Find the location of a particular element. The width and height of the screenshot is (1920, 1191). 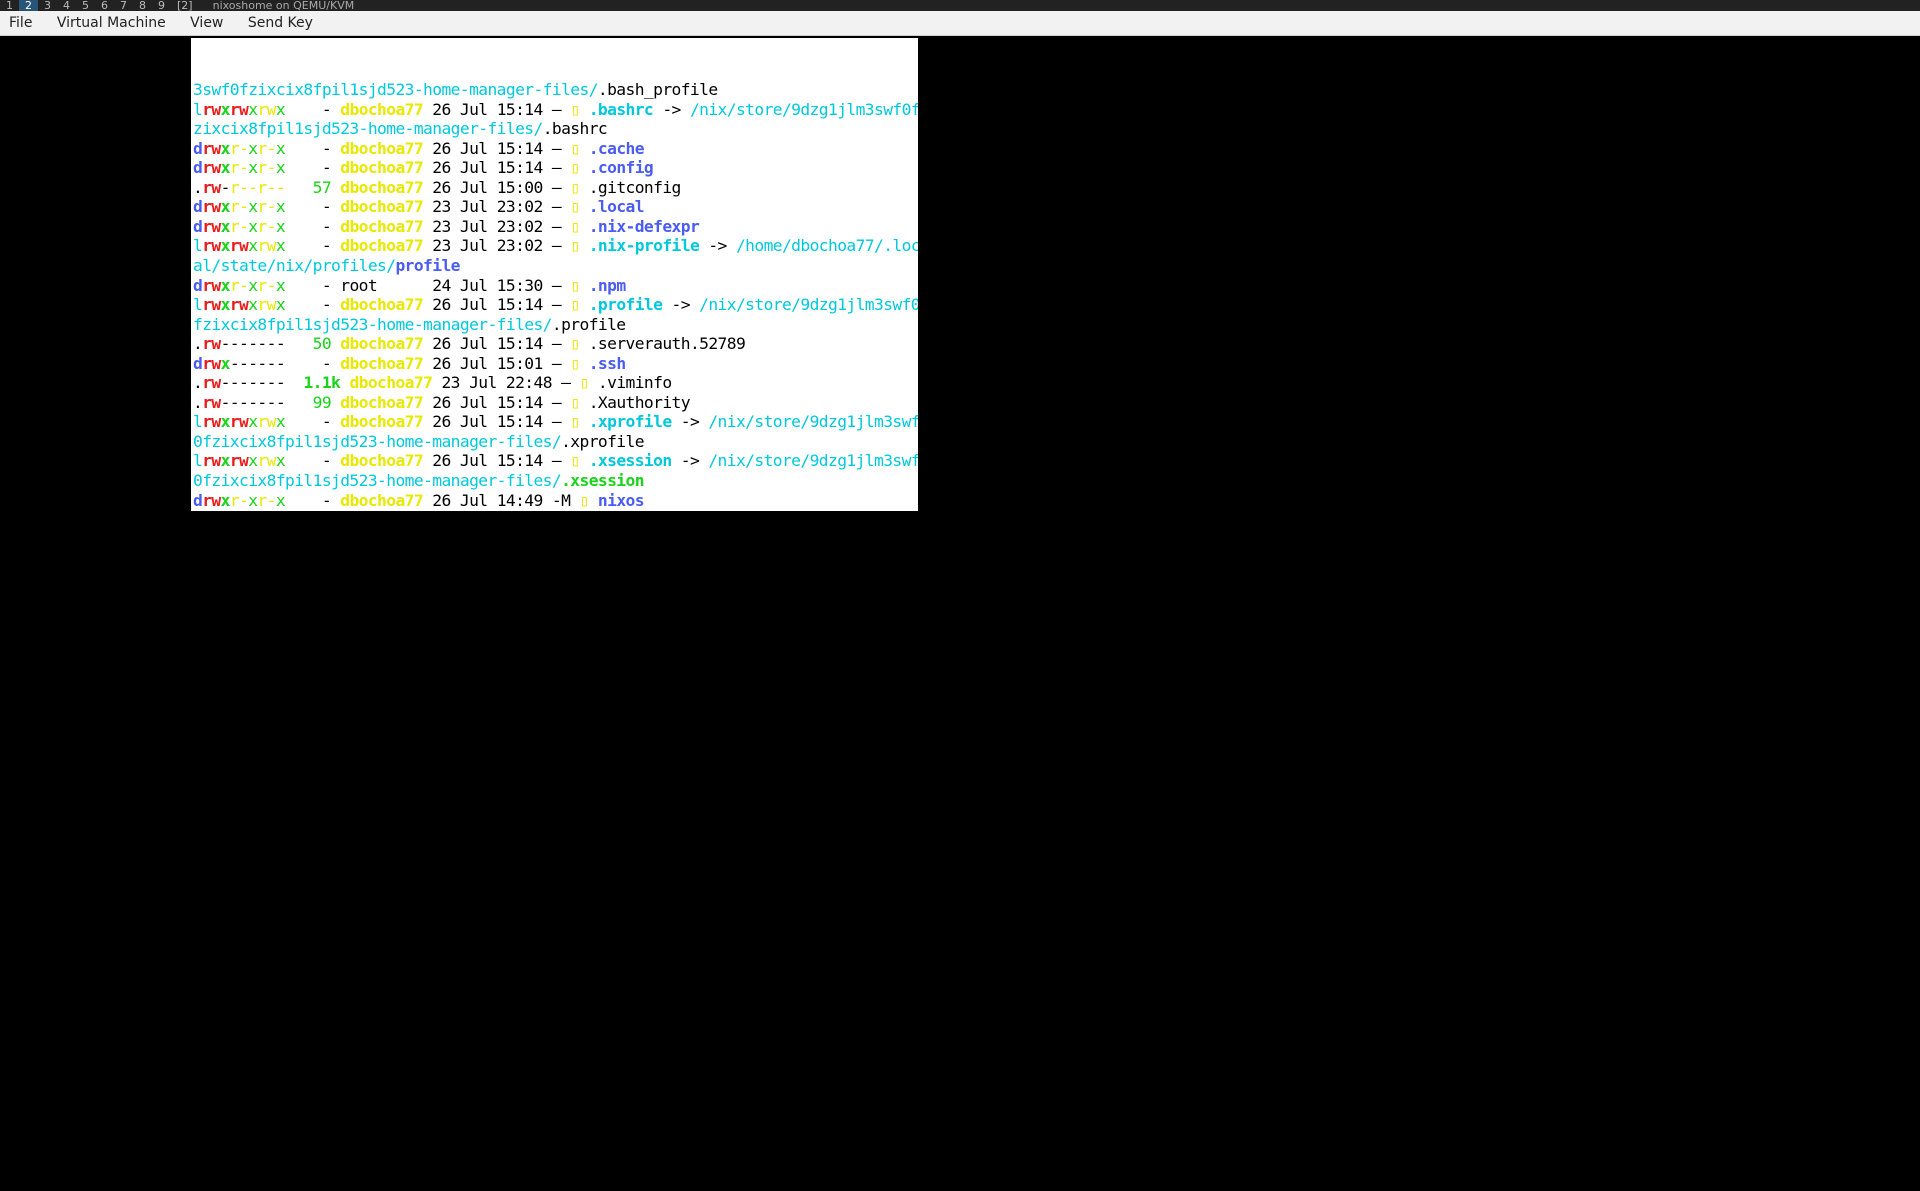

terminal-text: l is located at coordinates (197, 109).